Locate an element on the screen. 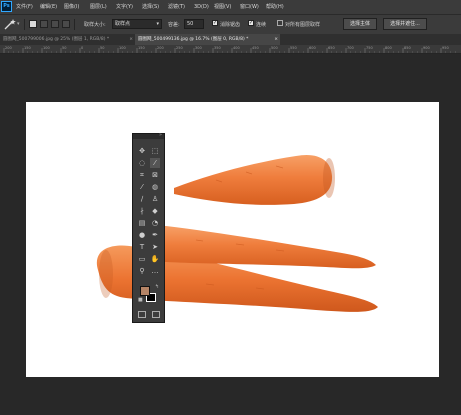  stamp-icon: ♙ is located at coordinates (155, 199).